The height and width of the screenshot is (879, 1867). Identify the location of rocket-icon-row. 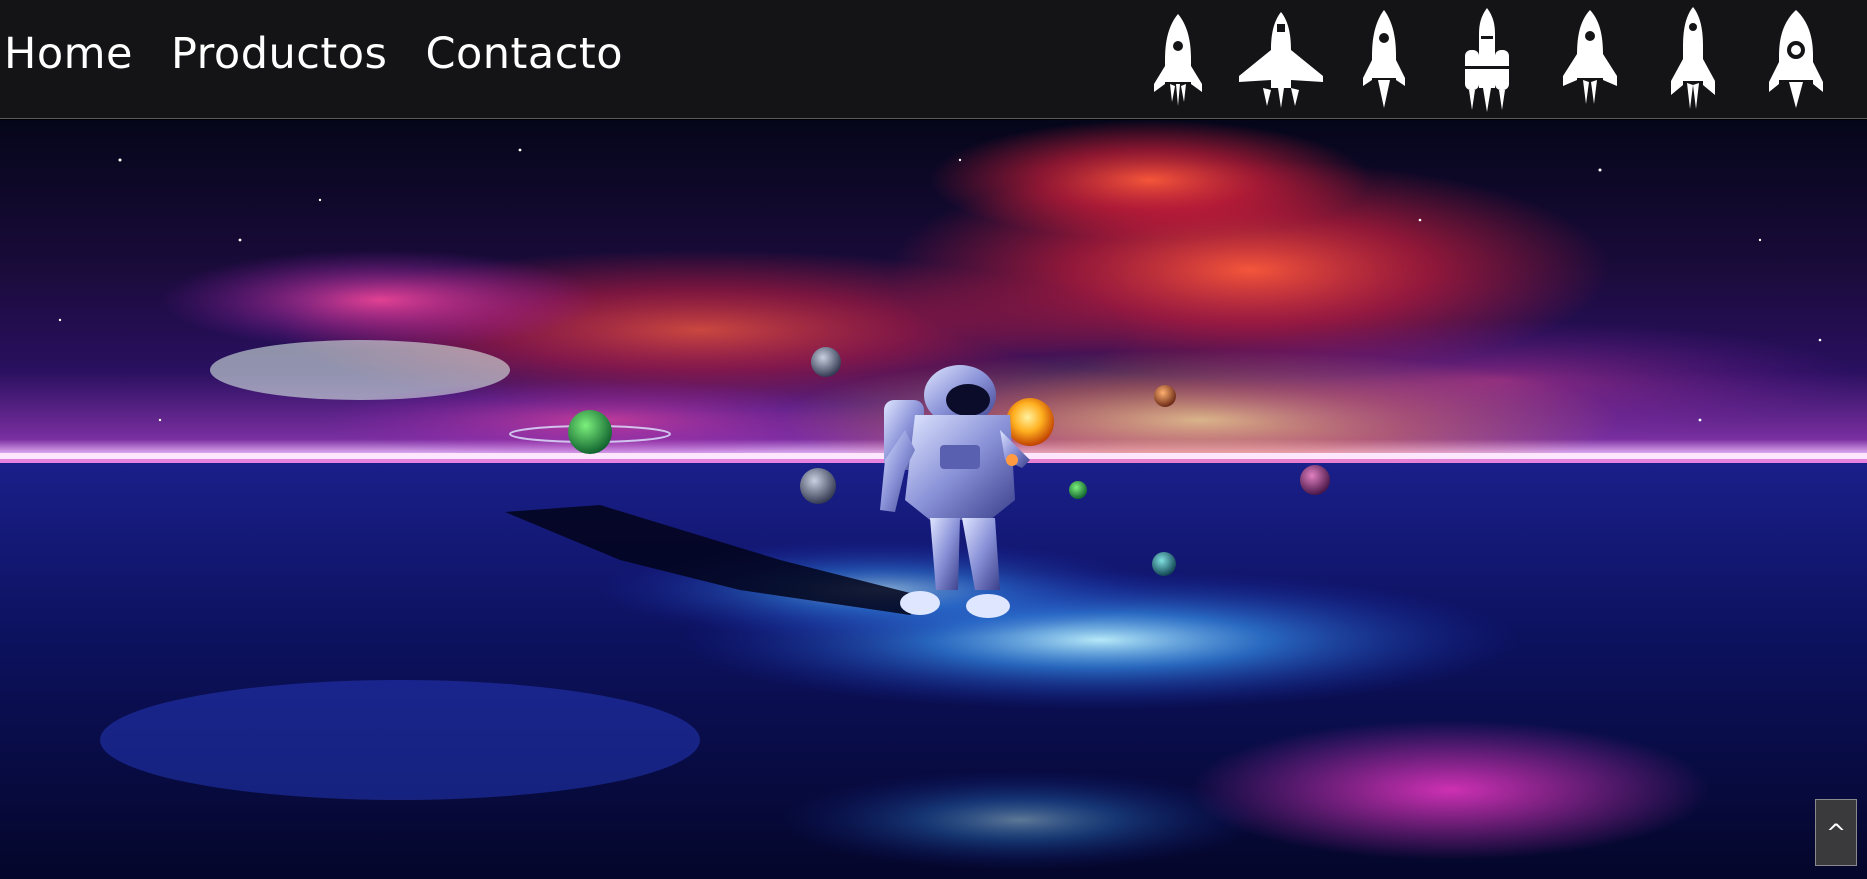
(1486, 59).